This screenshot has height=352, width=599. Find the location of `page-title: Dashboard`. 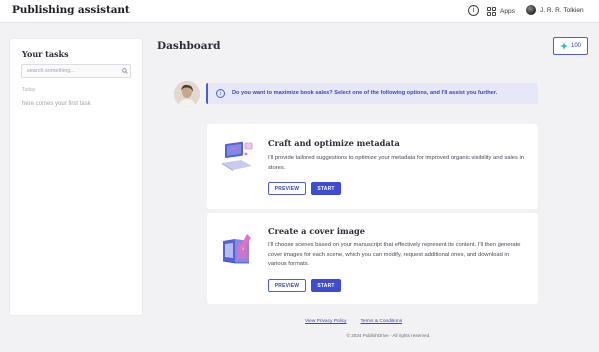

page-title: Dashboard is located at coordinates (189, 46).